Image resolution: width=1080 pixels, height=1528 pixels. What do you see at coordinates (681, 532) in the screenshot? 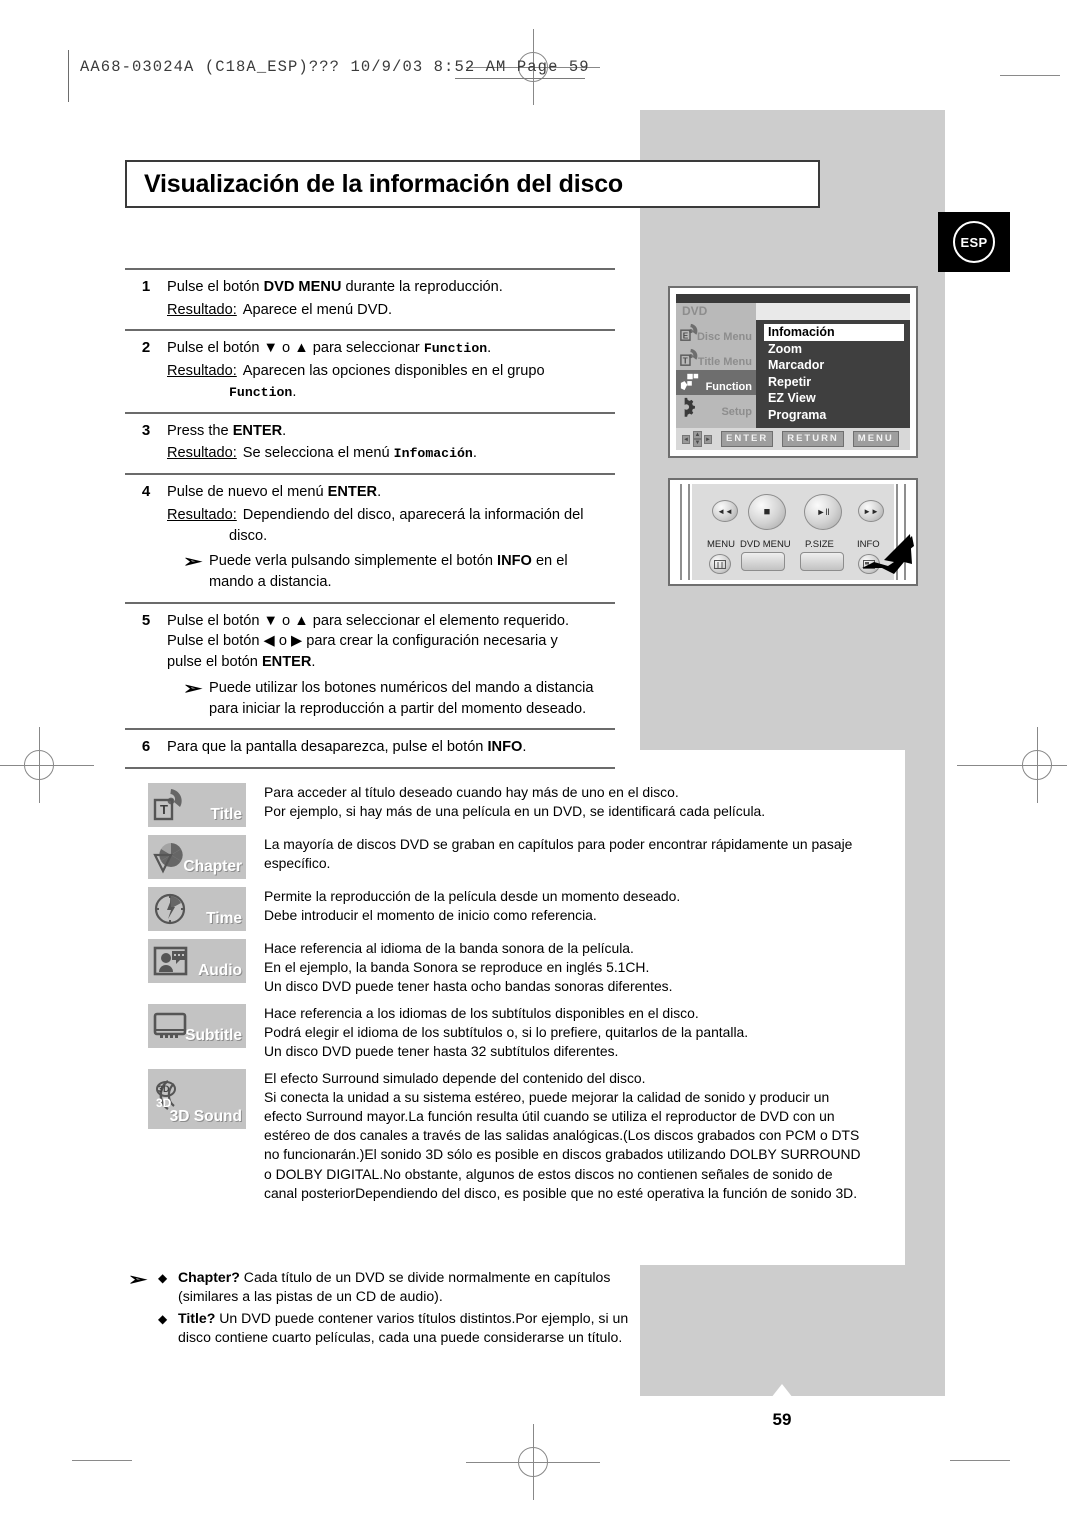
I see `remote-edge-left` at bounding box center [681, 532].